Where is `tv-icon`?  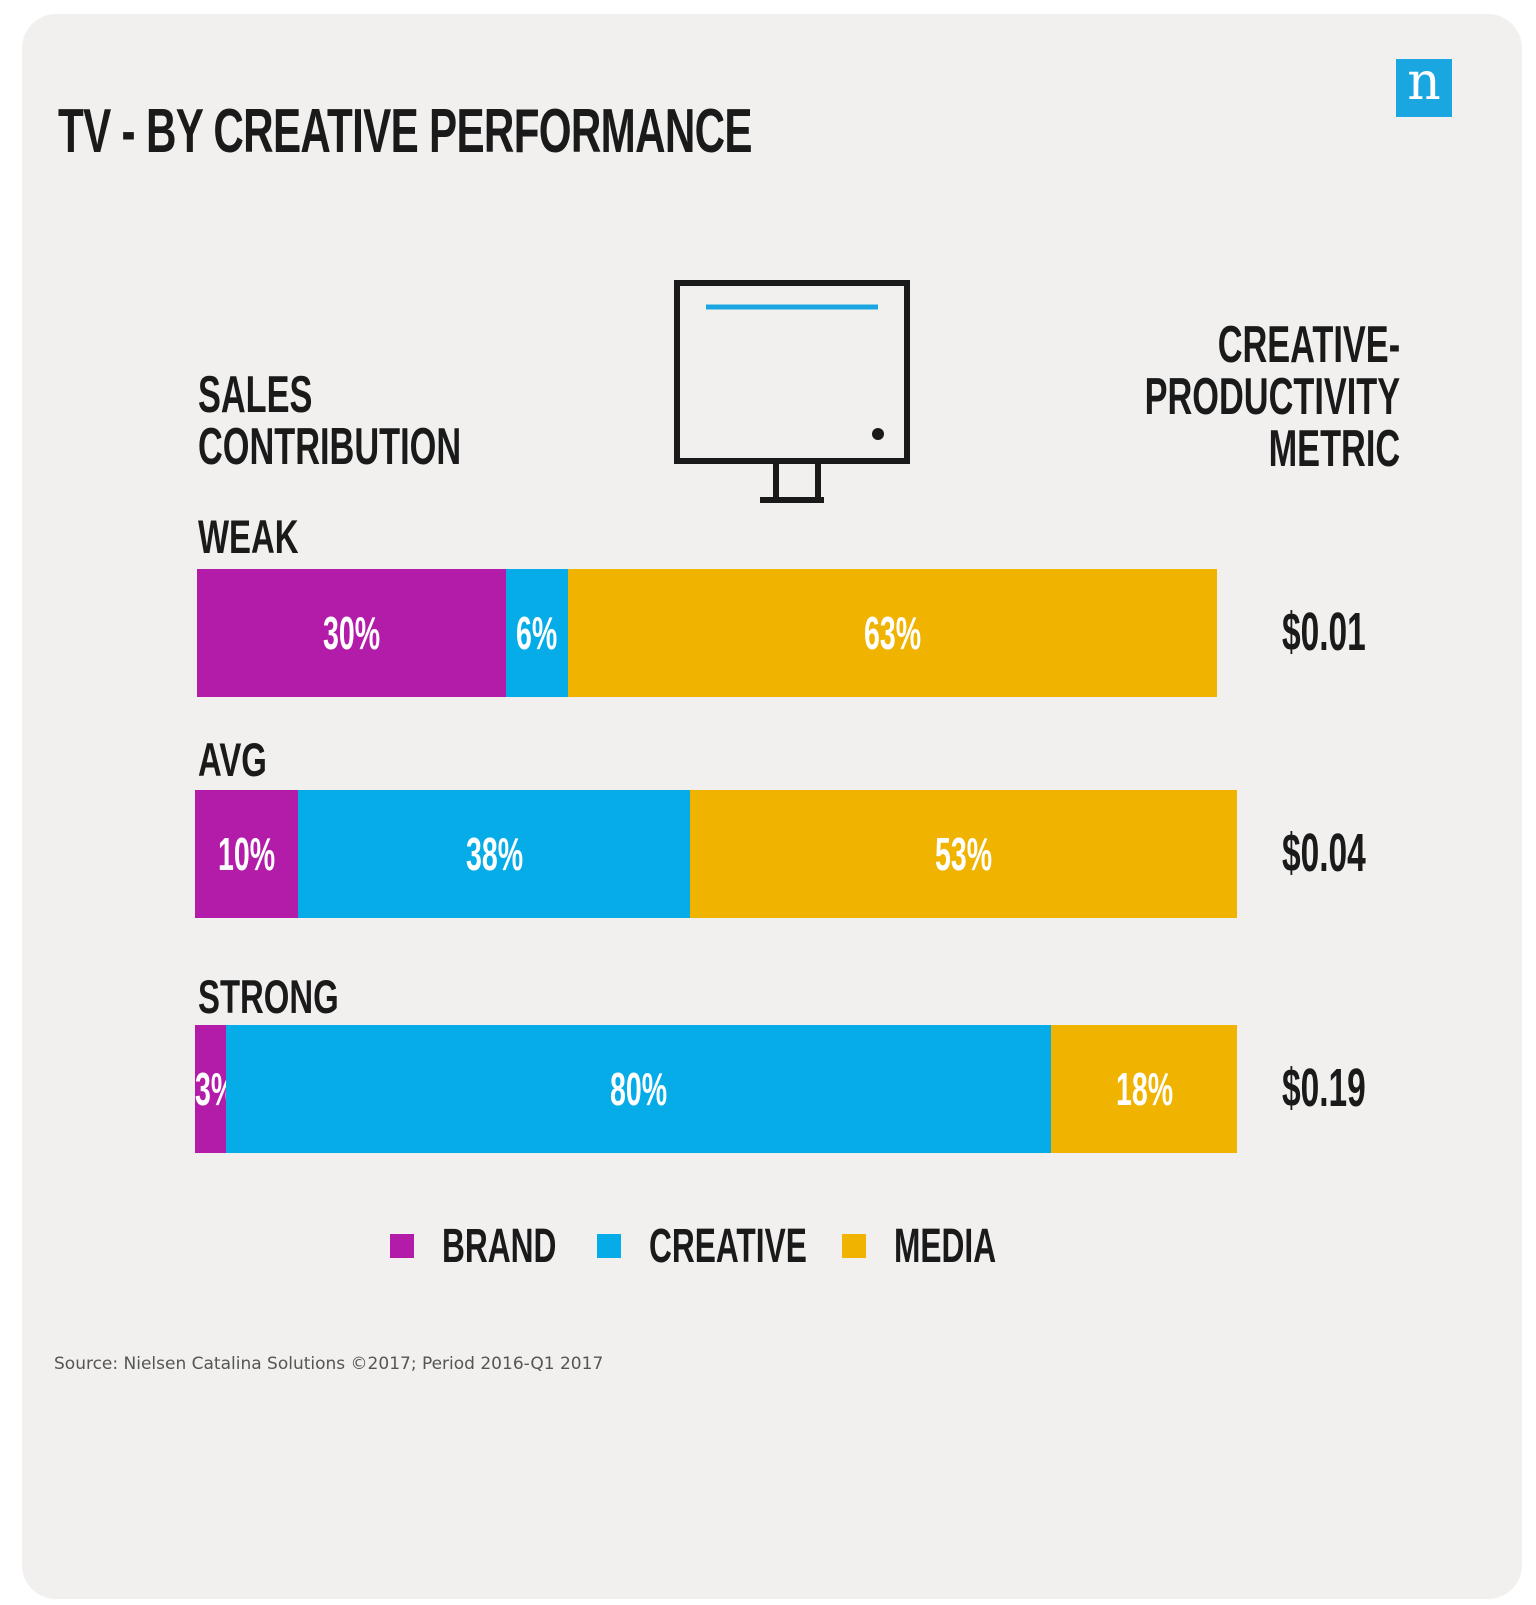 tv-icon is located at coordinates (792, 391).